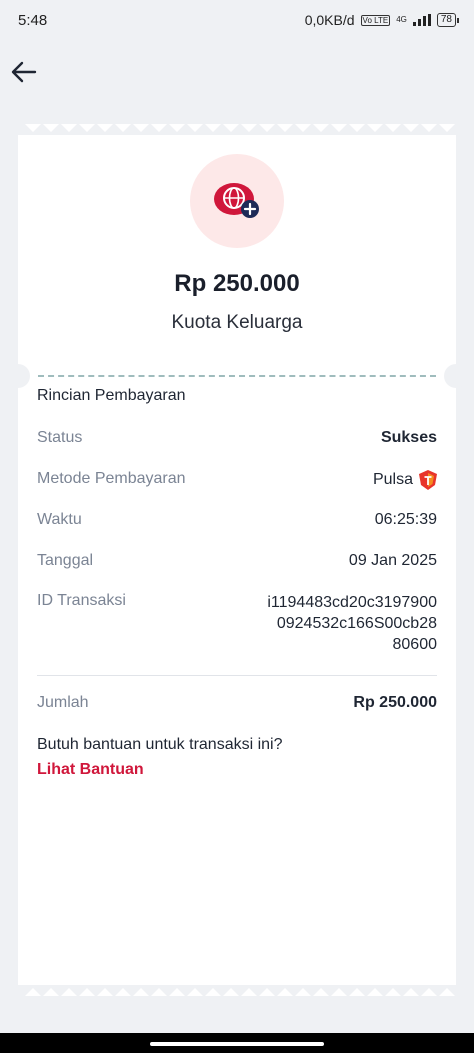 Image resolution: width=474 pixels, height=1053 pixels. What do you see at coordinates (237, 991) in the screenshot?
I see `zigzag-edge-bottom` at bounding box center [237, 991].